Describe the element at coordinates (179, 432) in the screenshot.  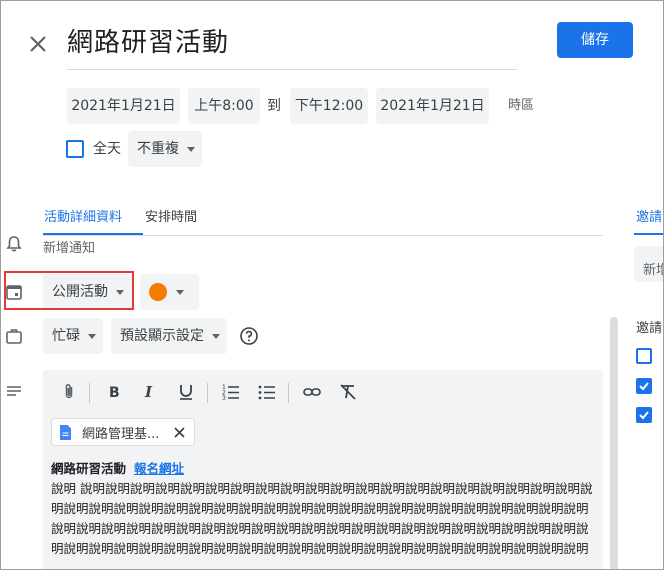
I see `remove-attachment-icon` at that location.